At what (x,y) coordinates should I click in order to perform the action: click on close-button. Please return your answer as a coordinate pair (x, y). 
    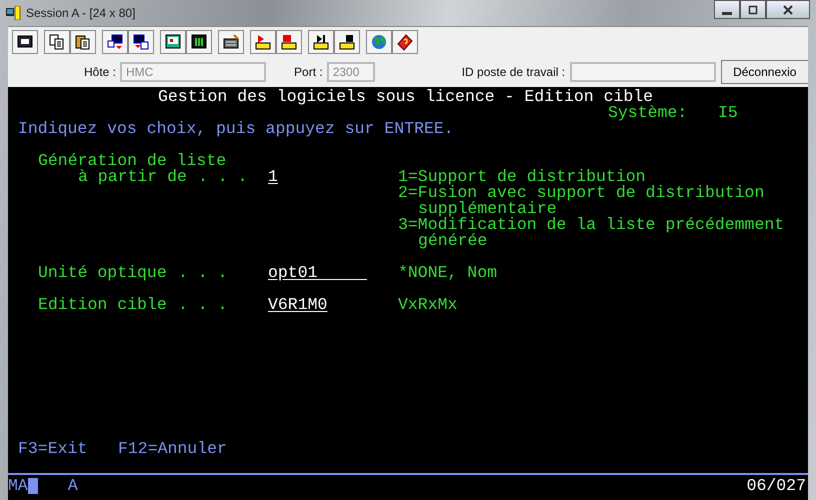
    Looking at the image, I should click on (788, 9).